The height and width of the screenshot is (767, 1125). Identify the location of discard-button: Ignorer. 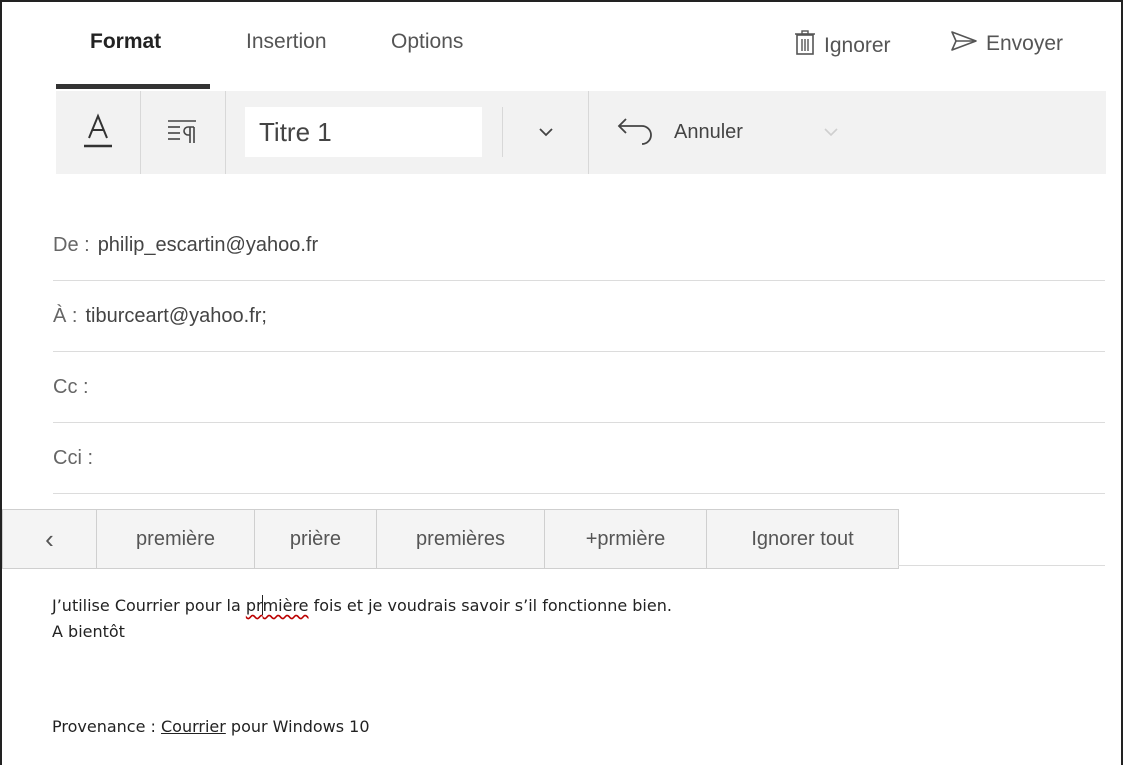
(842, 46).